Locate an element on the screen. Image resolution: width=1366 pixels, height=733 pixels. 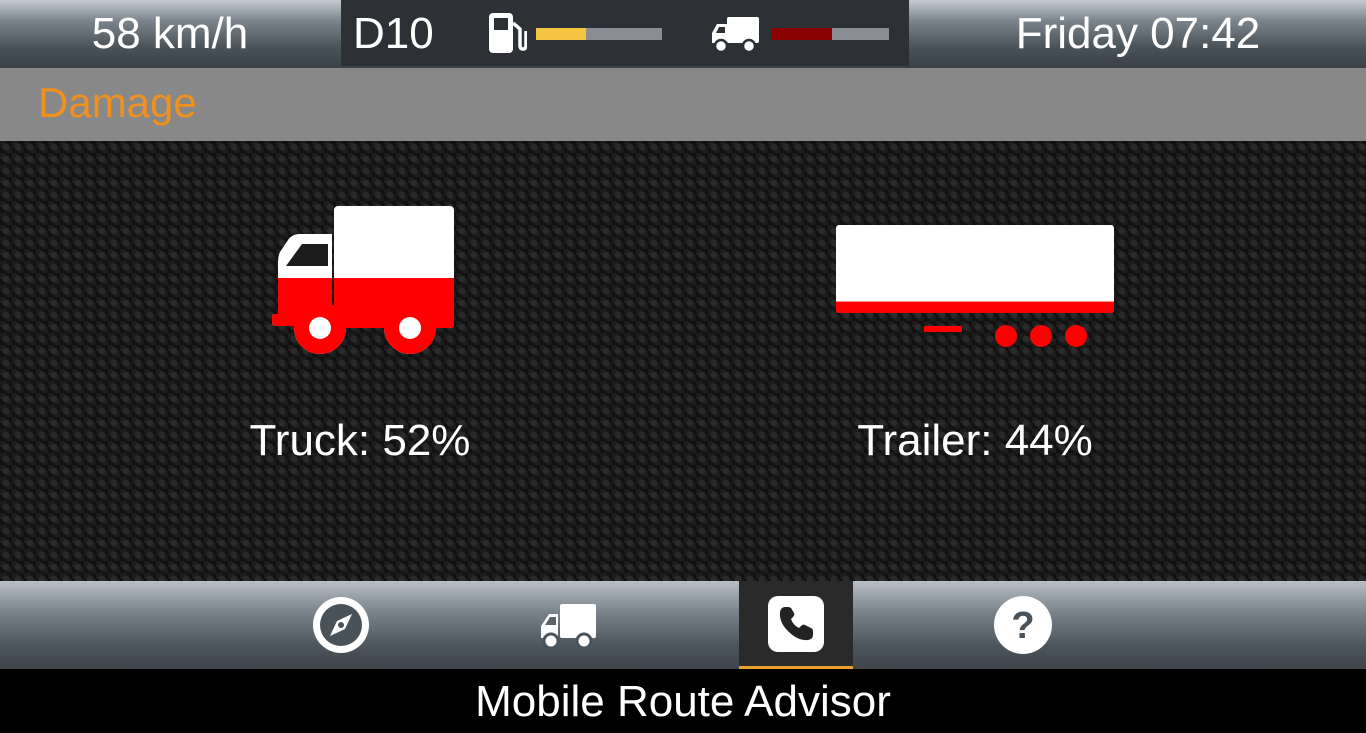
help-icon: ? is located at coordinates (1023, 625).